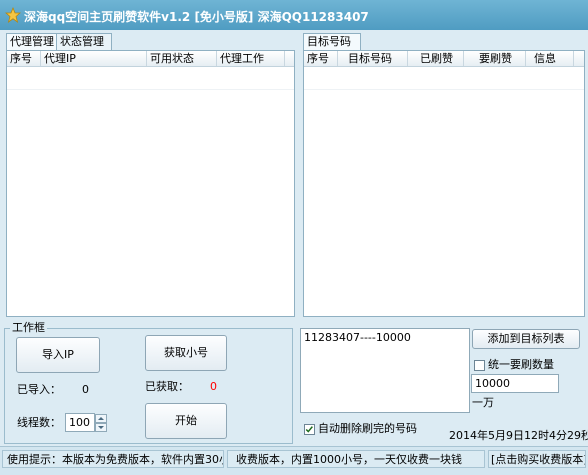 The image size is (588, 475). Describe the element at coordinates (443, 42) in the screenshot. I see `right-tabstrip: 目标号码` at that location.